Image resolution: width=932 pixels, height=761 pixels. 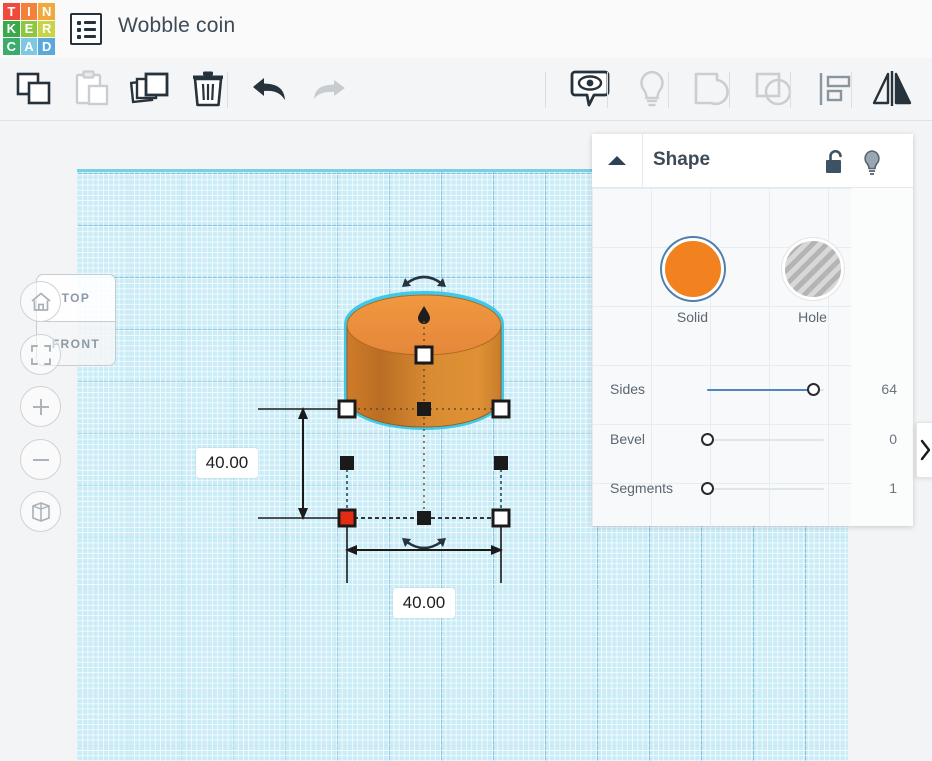 I want to click on shape-panel-title: Shape, so click(x=682, y=159).